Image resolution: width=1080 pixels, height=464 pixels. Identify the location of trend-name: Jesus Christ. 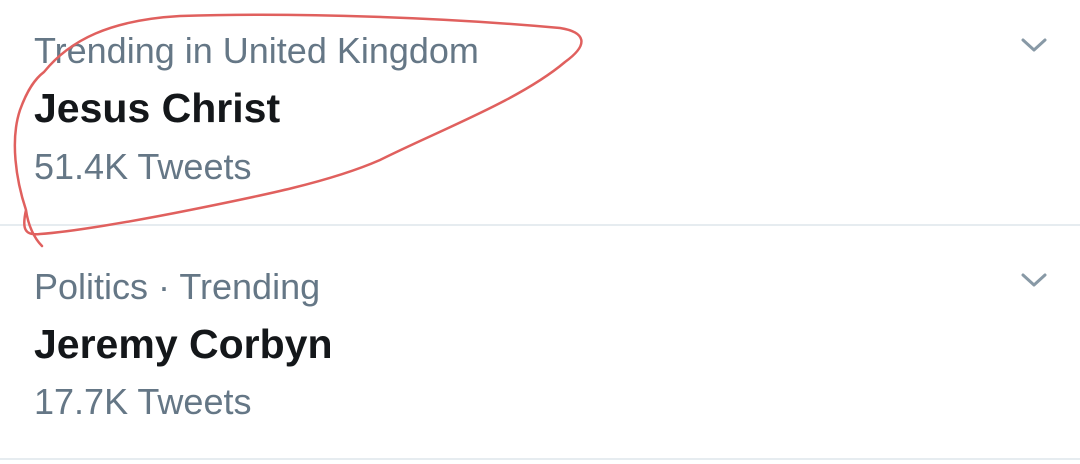
(157, 108).